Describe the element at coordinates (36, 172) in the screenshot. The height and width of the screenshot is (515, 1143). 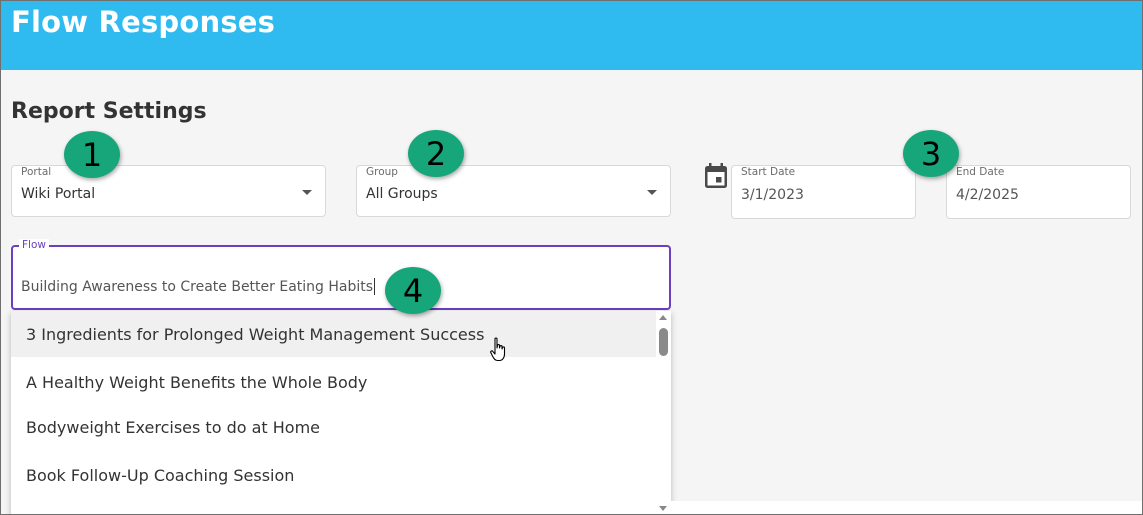
I see `portal-label: Portal` at that location.